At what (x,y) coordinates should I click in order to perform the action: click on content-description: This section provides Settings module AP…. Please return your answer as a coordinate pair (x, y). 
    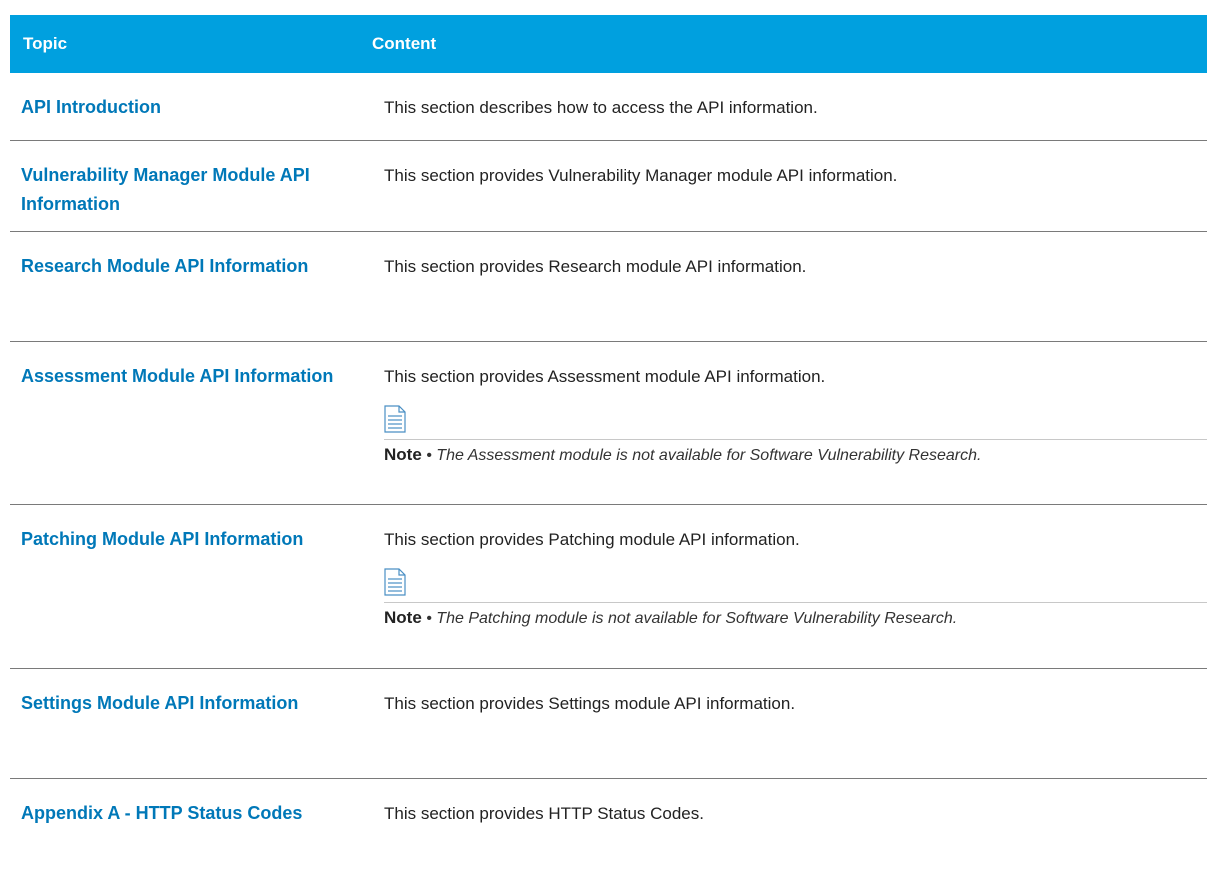
    Looking at the image, I should click on (590, 703).